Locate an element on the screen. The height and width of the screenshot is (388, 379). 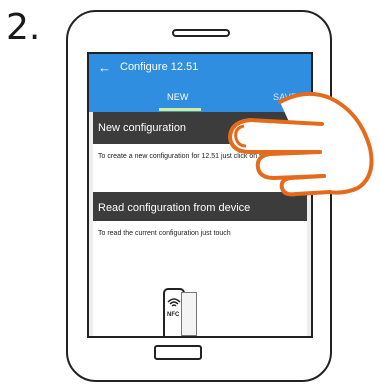
nfc-label: NFC is located at coordinates (173, 315).